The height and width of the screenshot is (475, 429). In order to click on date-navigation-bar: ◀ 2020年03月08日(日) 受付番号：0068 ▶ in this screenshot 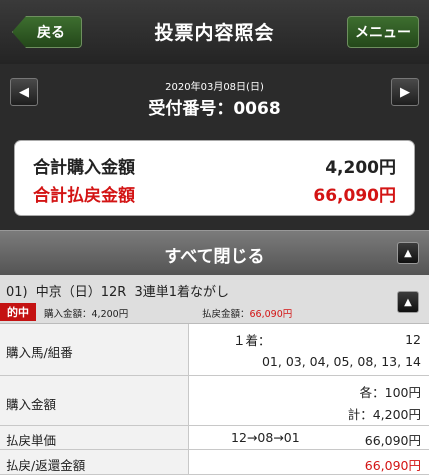, I will do `click(214, 93)`.